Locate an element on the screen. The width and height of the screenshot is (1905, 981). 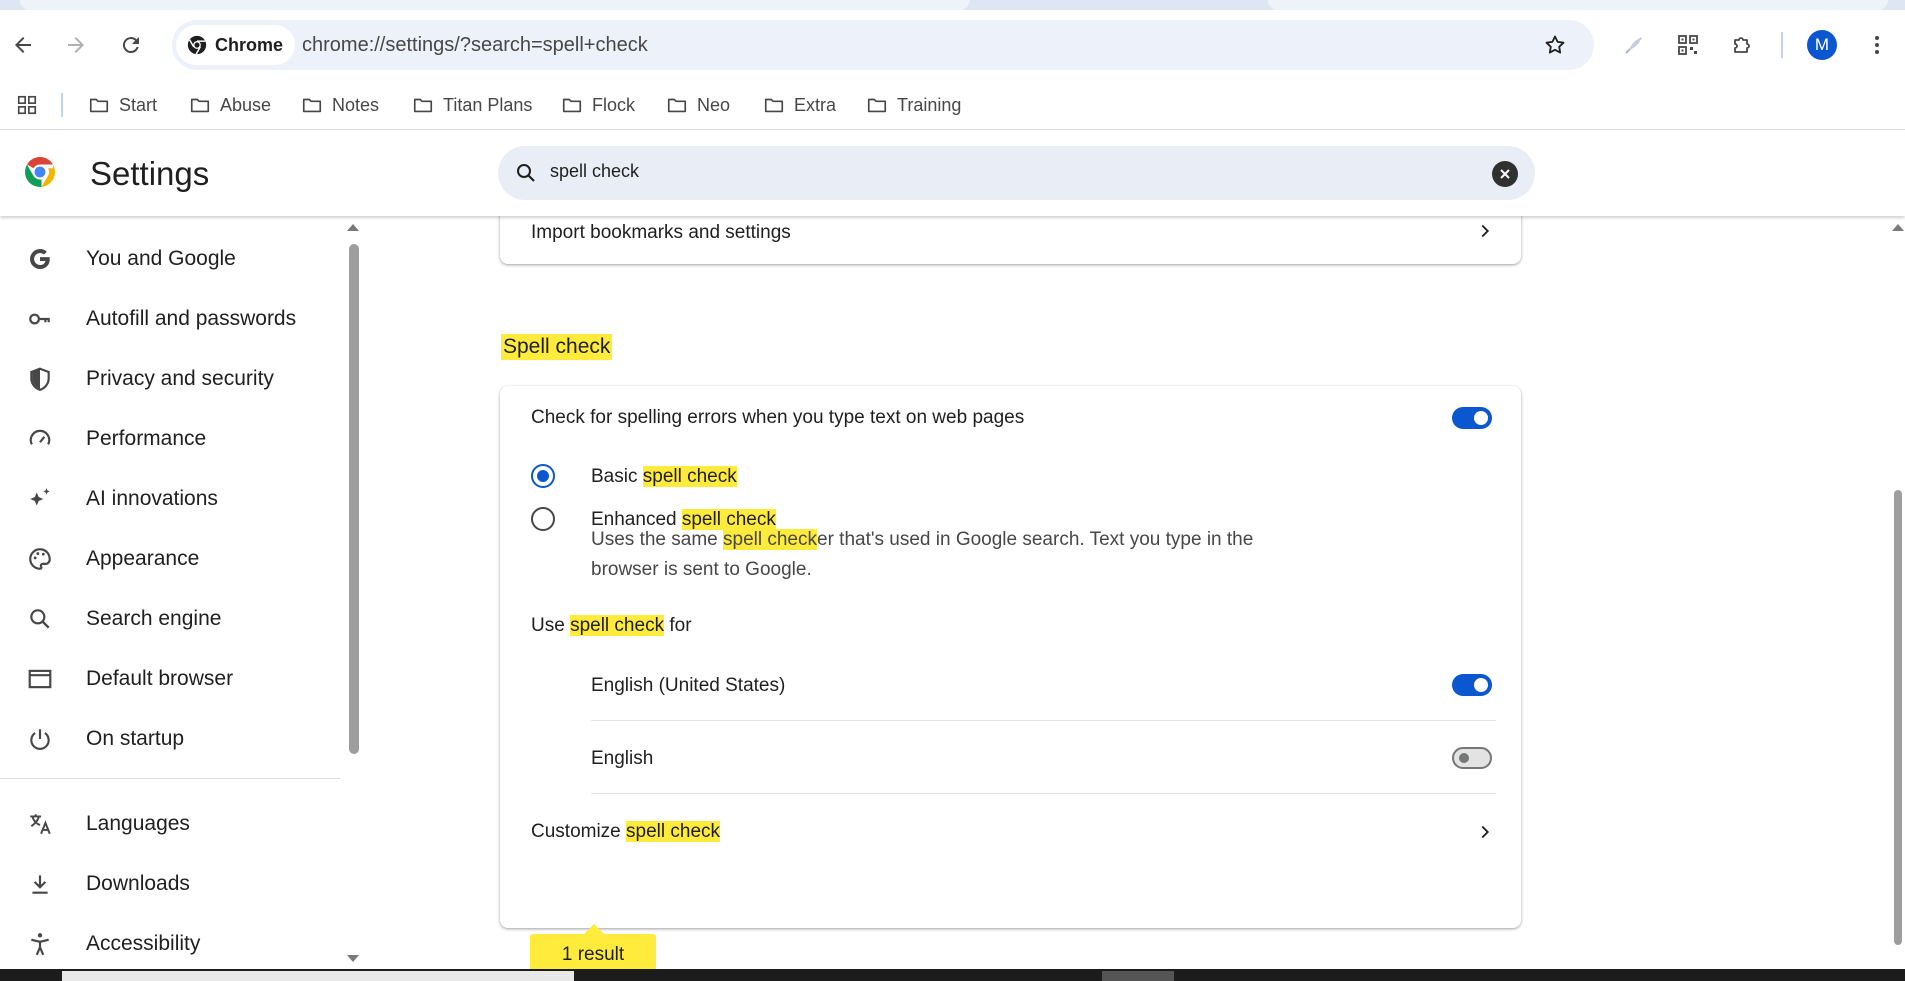
sidebar-item-label: Performance is located at coordinates (146, 438).